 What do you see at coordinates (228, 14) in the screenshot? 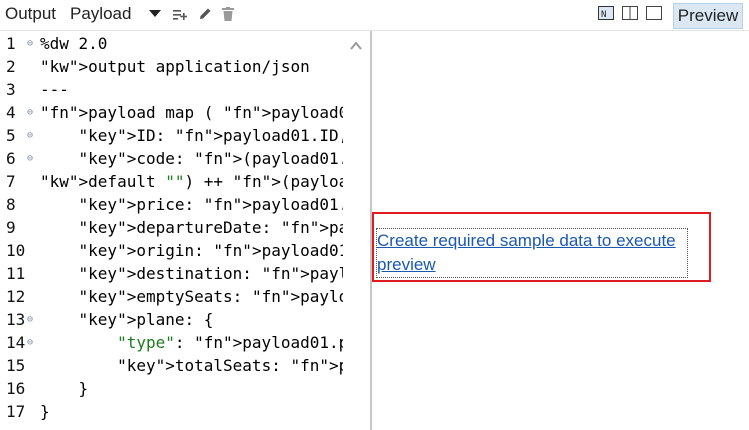
I see `trash-icon` at bounding box center [228, 14].